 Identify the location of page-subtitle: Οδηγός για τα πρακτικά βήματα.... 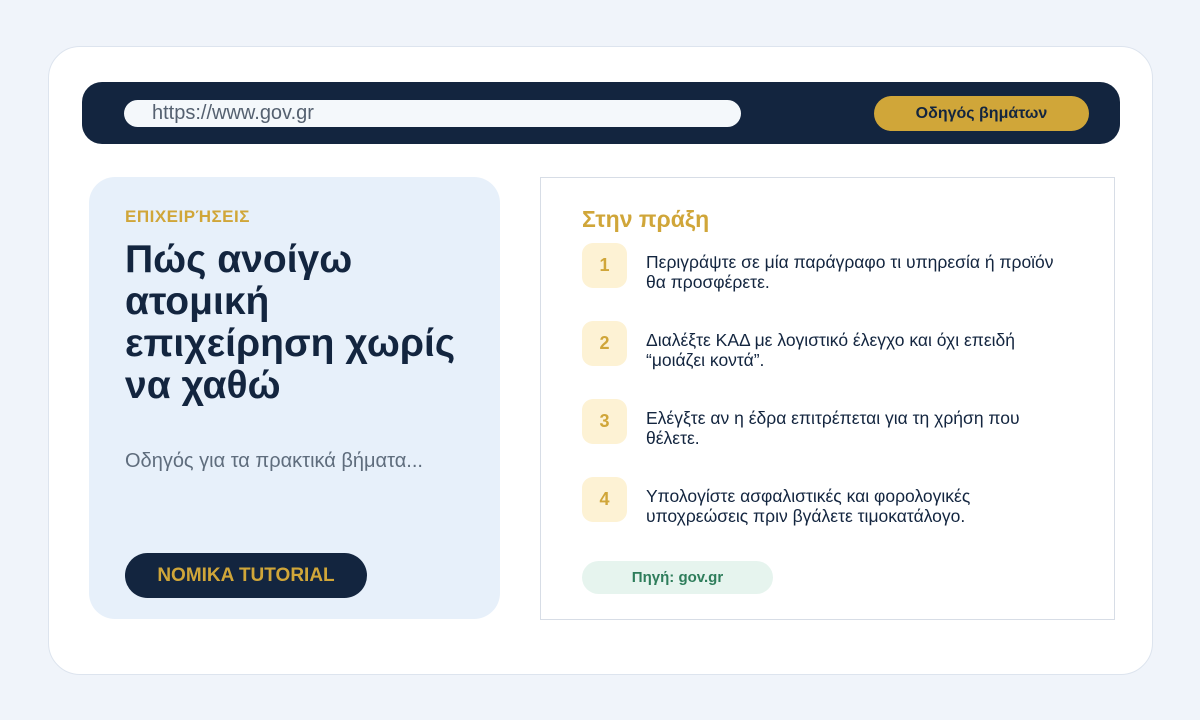
(274, 461).